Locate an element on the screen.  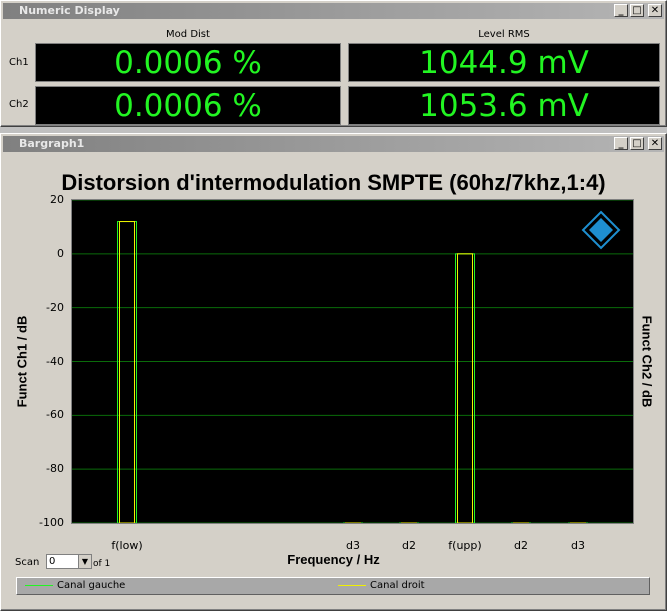
numeric-display-title: Numeric Display is located at coordinates (69, 10).